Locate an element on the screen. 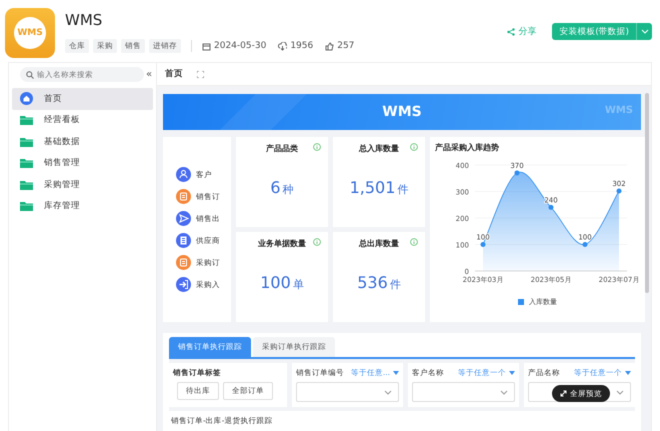 This screenshot has width=660, height=431. publish-date: 2024-05-30 is located at coordinates (240, 46).